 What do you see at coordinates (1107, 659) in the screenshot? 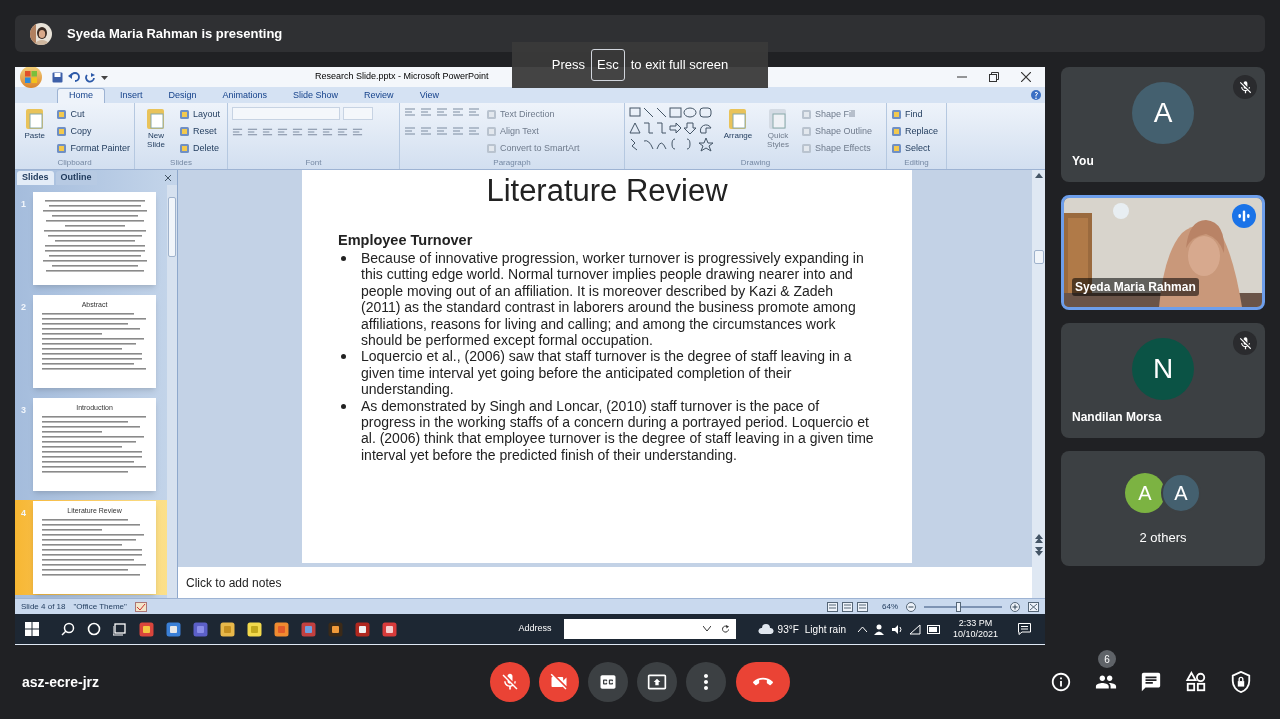
I see `count-badge: 6` at bounding box center [1107, 659].